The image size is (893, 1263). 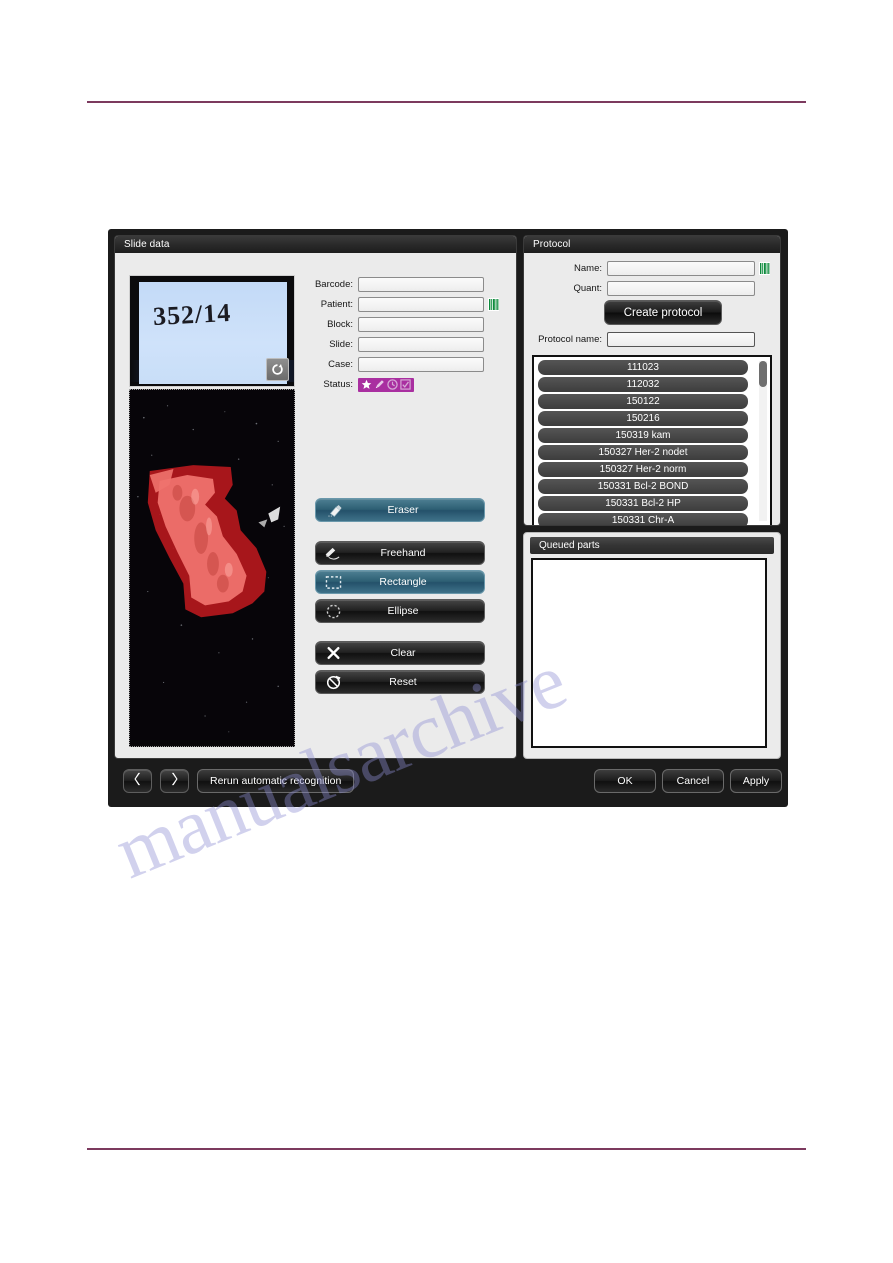 I want to click on list-item: 150327 Her-2 norm, so click(x=643, y=469).